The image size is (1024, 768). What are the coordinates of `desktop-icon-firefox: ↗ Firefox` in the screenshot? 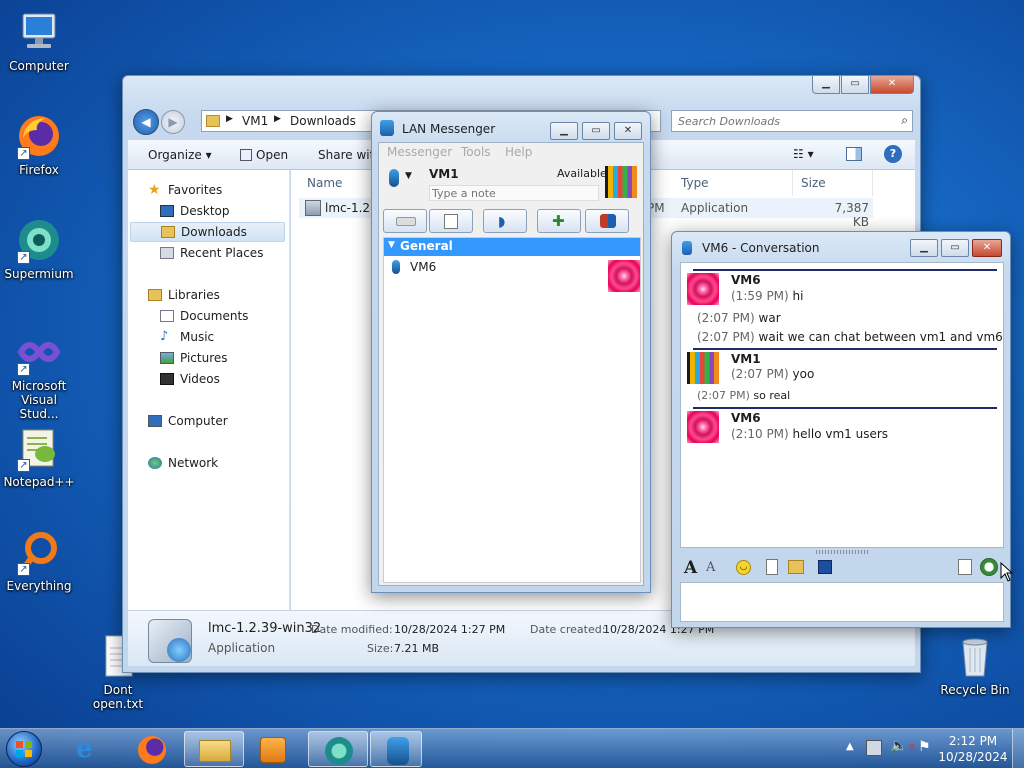 It's located at (39, 144).